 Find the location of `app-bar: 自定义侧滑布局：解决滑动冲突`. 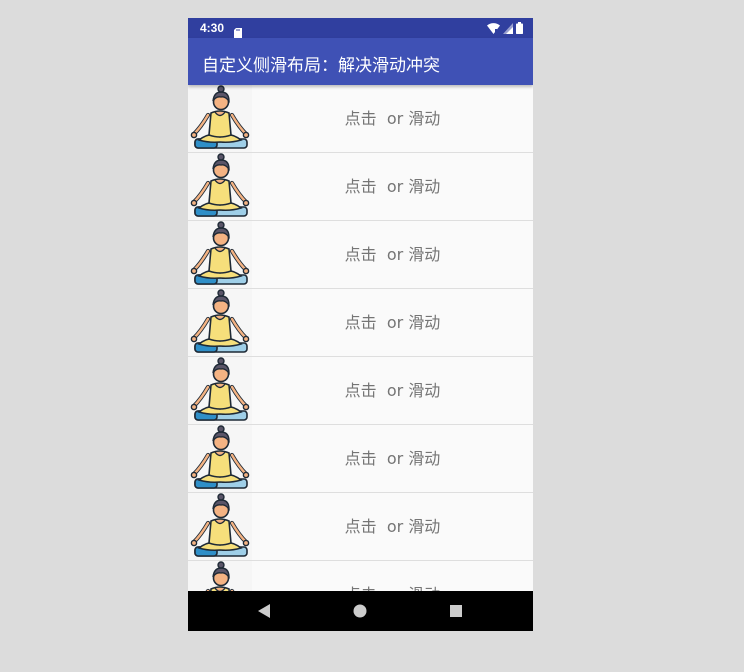

app-bar: 自定义侧滑布局：解决滑动冲突 is located at coordinates (360, 61).